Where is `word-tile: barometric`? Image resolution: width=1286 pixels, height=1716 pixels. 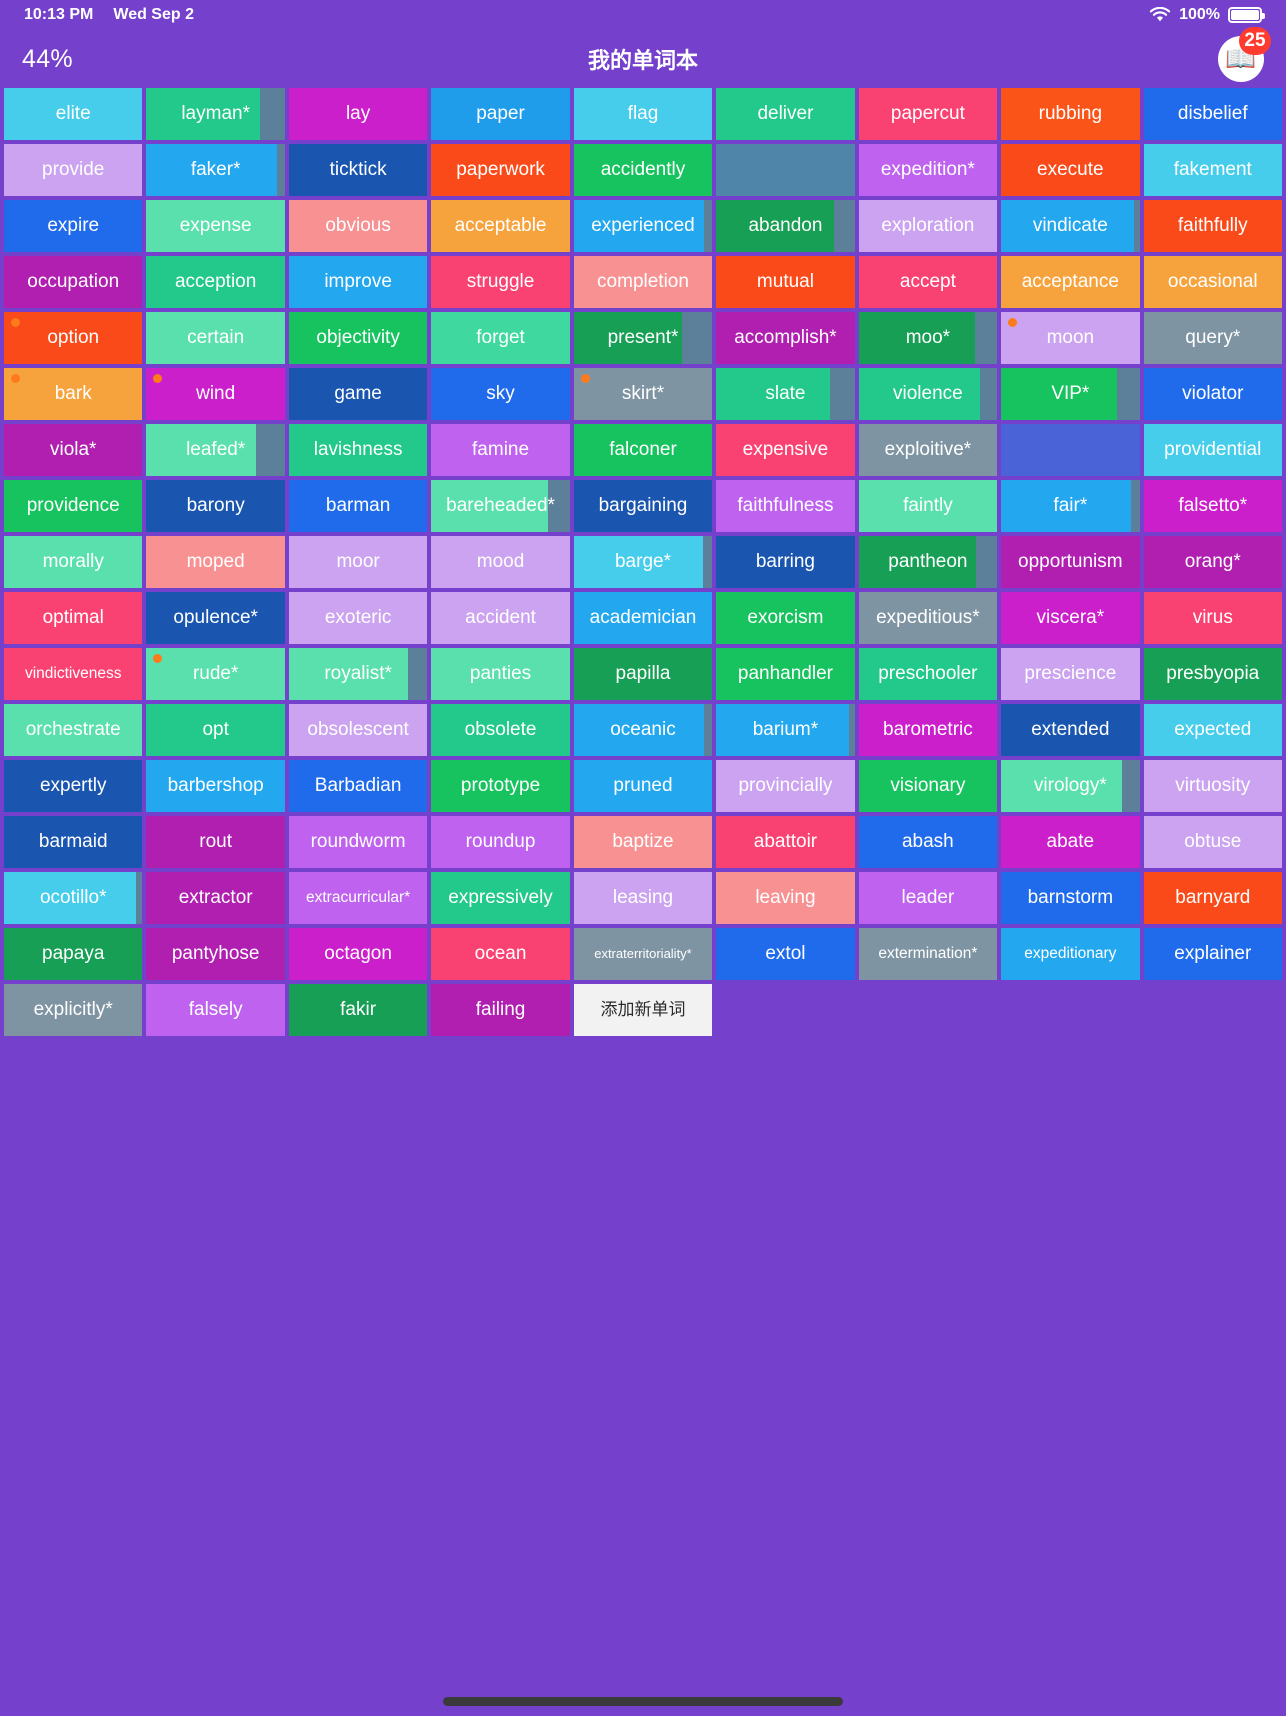 word-tile: barometric is located at coordinates (928, 730).